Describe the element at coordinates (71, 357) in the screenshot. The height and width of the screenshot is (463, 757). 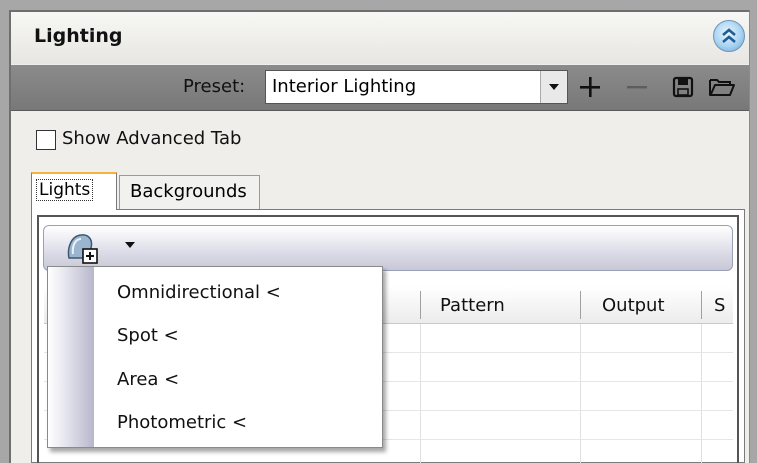
I see `menu-icon-gutter` at that location.